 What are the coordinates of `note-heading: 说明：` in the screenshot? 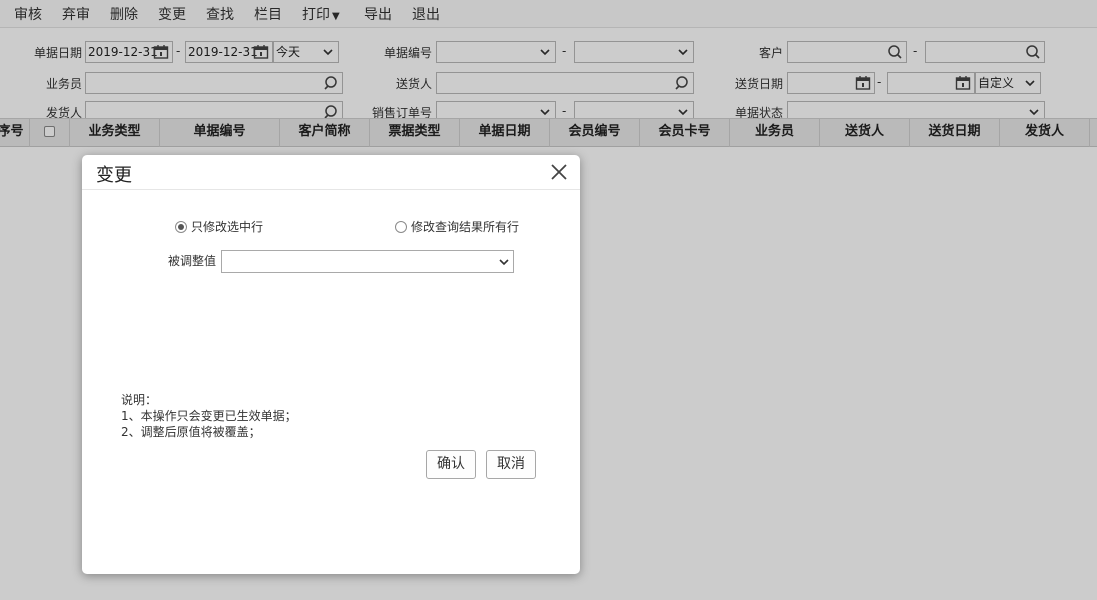 It's located at (139, 400).